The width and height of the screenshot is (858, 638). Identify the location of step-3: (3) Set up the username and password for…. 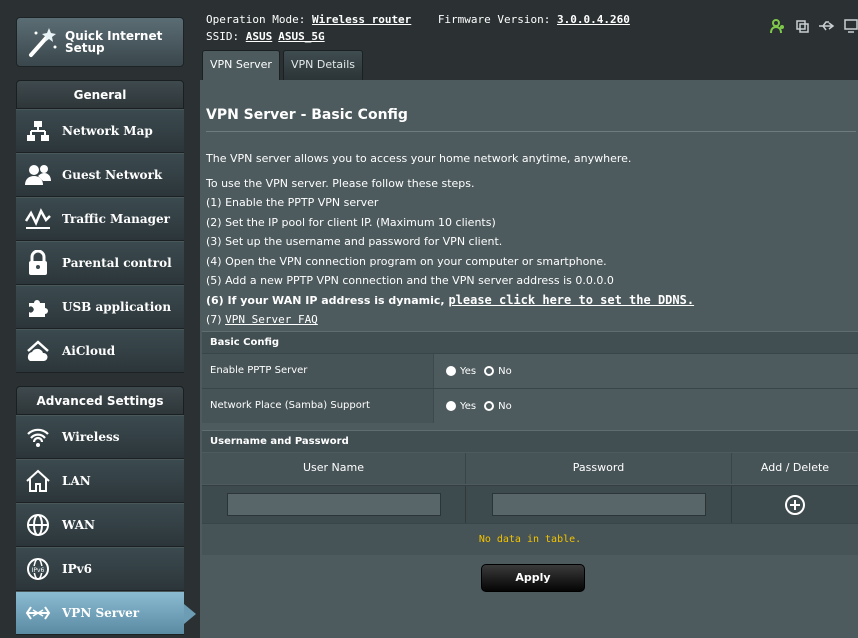
(354, 241).